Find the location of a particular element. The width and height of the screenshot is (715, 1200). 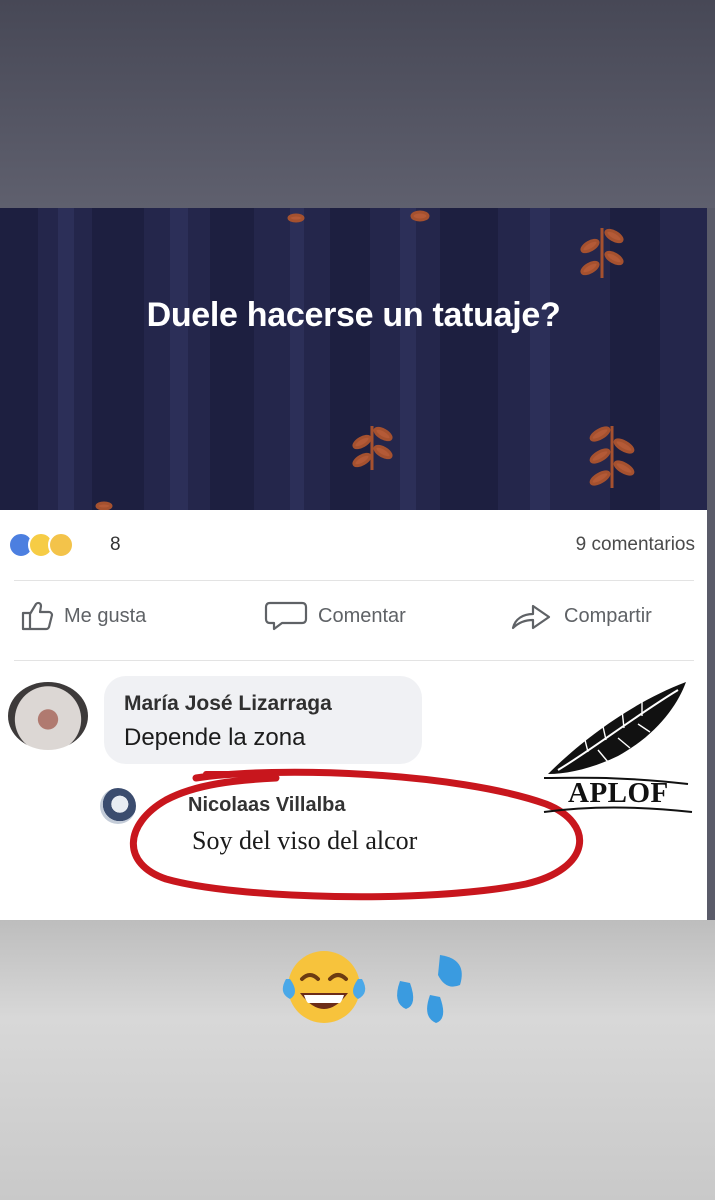

post-text: Duele hacerse un tatuaje? is located at coordinates (353, 315).